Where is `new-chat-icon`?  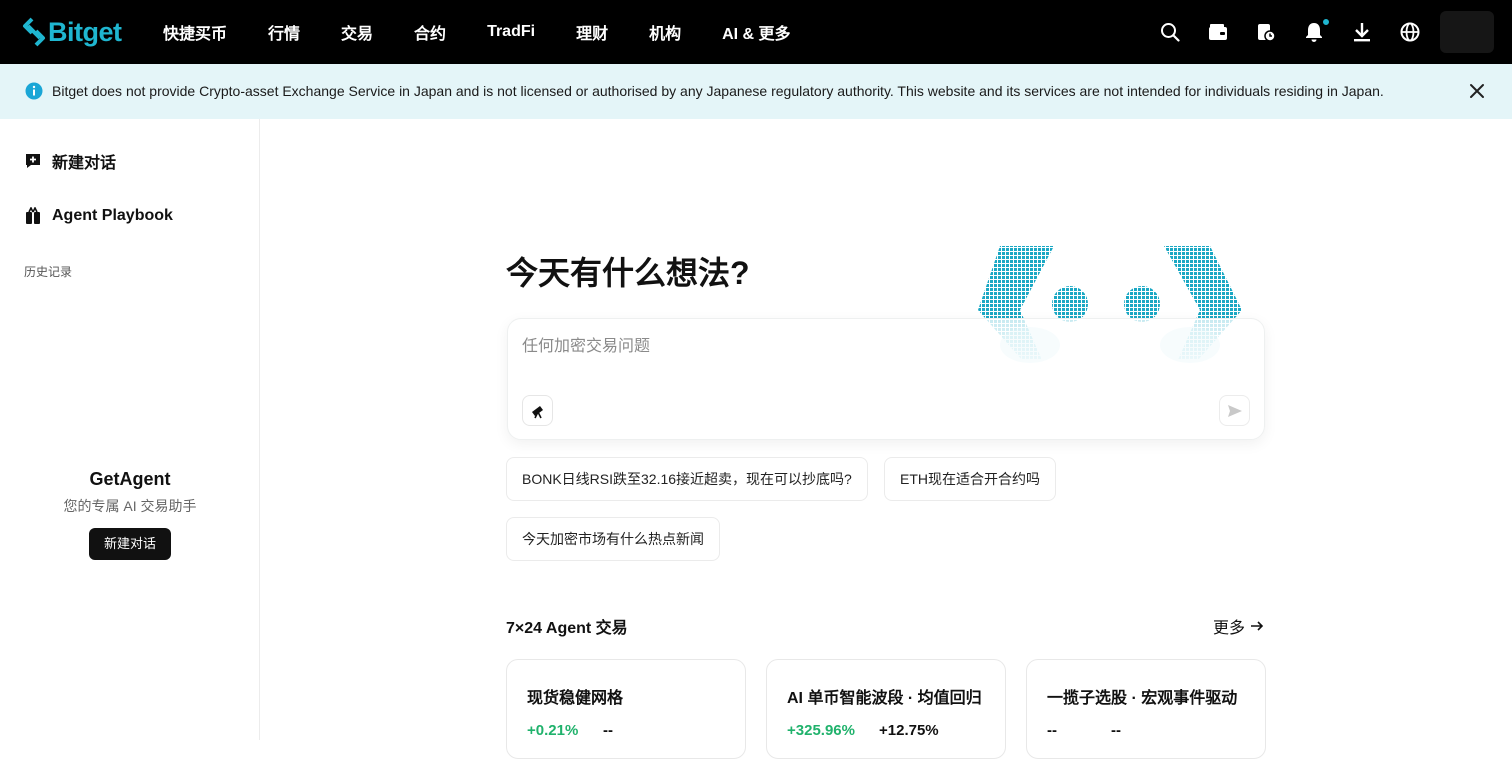
new-chat-icon is located at coordinates (33, 161).